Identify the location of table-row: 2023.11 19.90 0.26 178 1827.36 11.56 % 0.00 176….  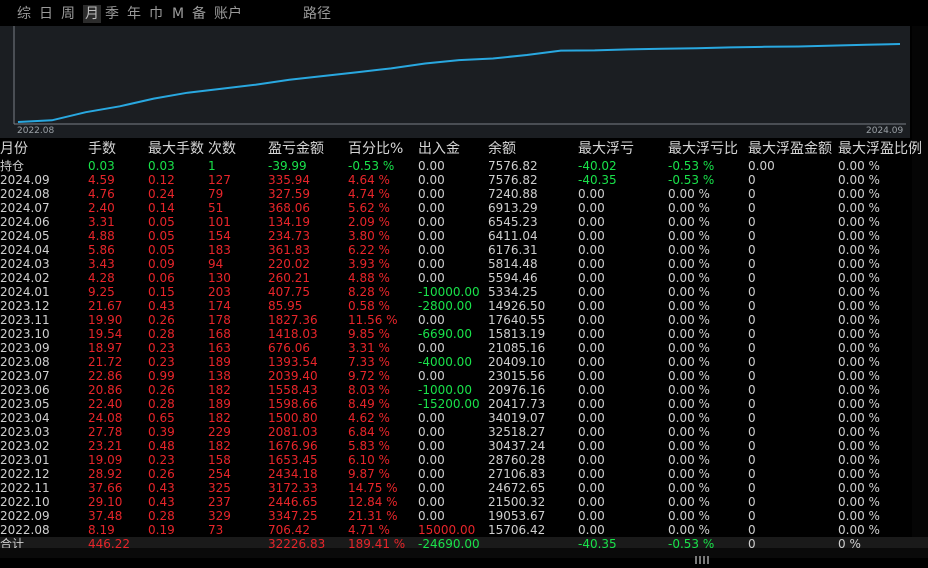
(464, 320).